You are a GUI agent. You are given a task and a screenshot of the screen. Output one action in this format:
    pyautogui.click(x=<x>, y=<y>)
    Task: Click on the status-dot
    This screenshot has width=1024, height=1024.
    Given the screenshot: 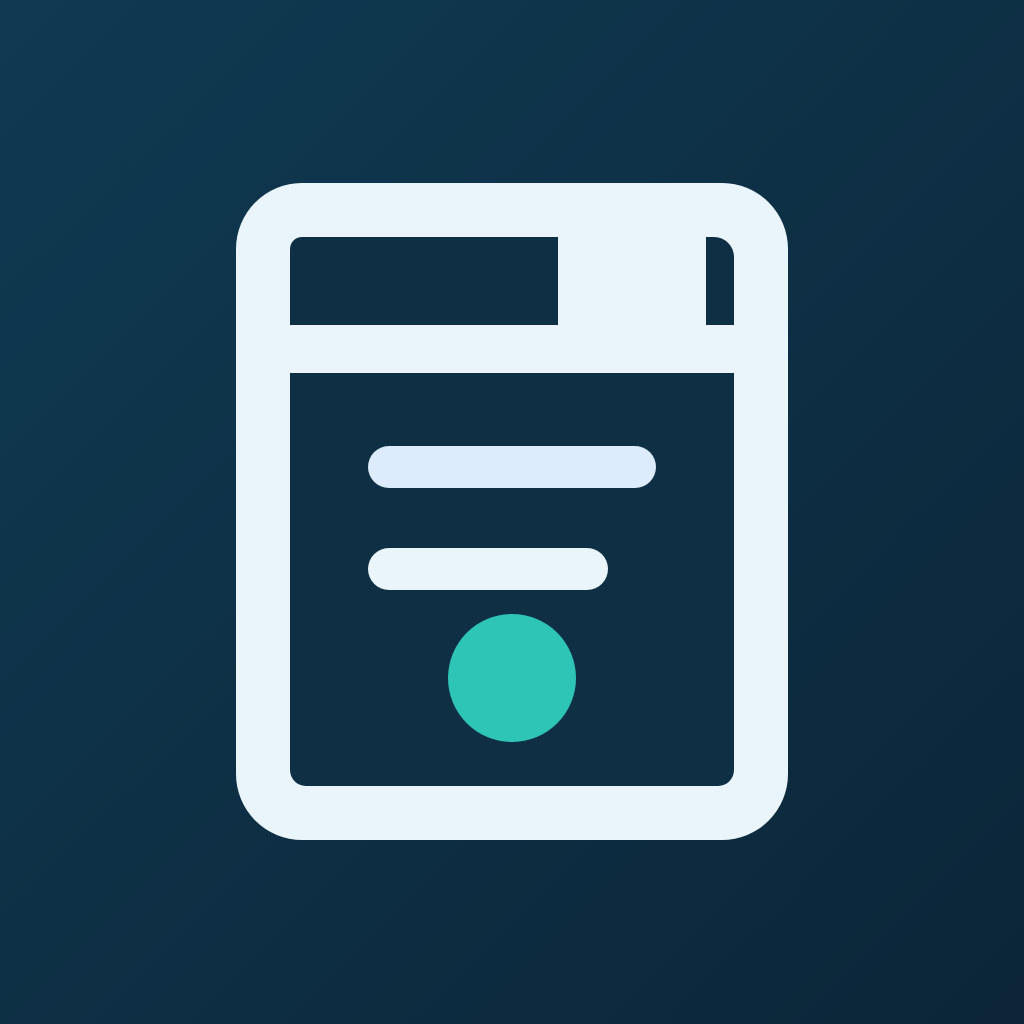 What is the action you would take?
    pyautogui.click(x=512, y=678)
    